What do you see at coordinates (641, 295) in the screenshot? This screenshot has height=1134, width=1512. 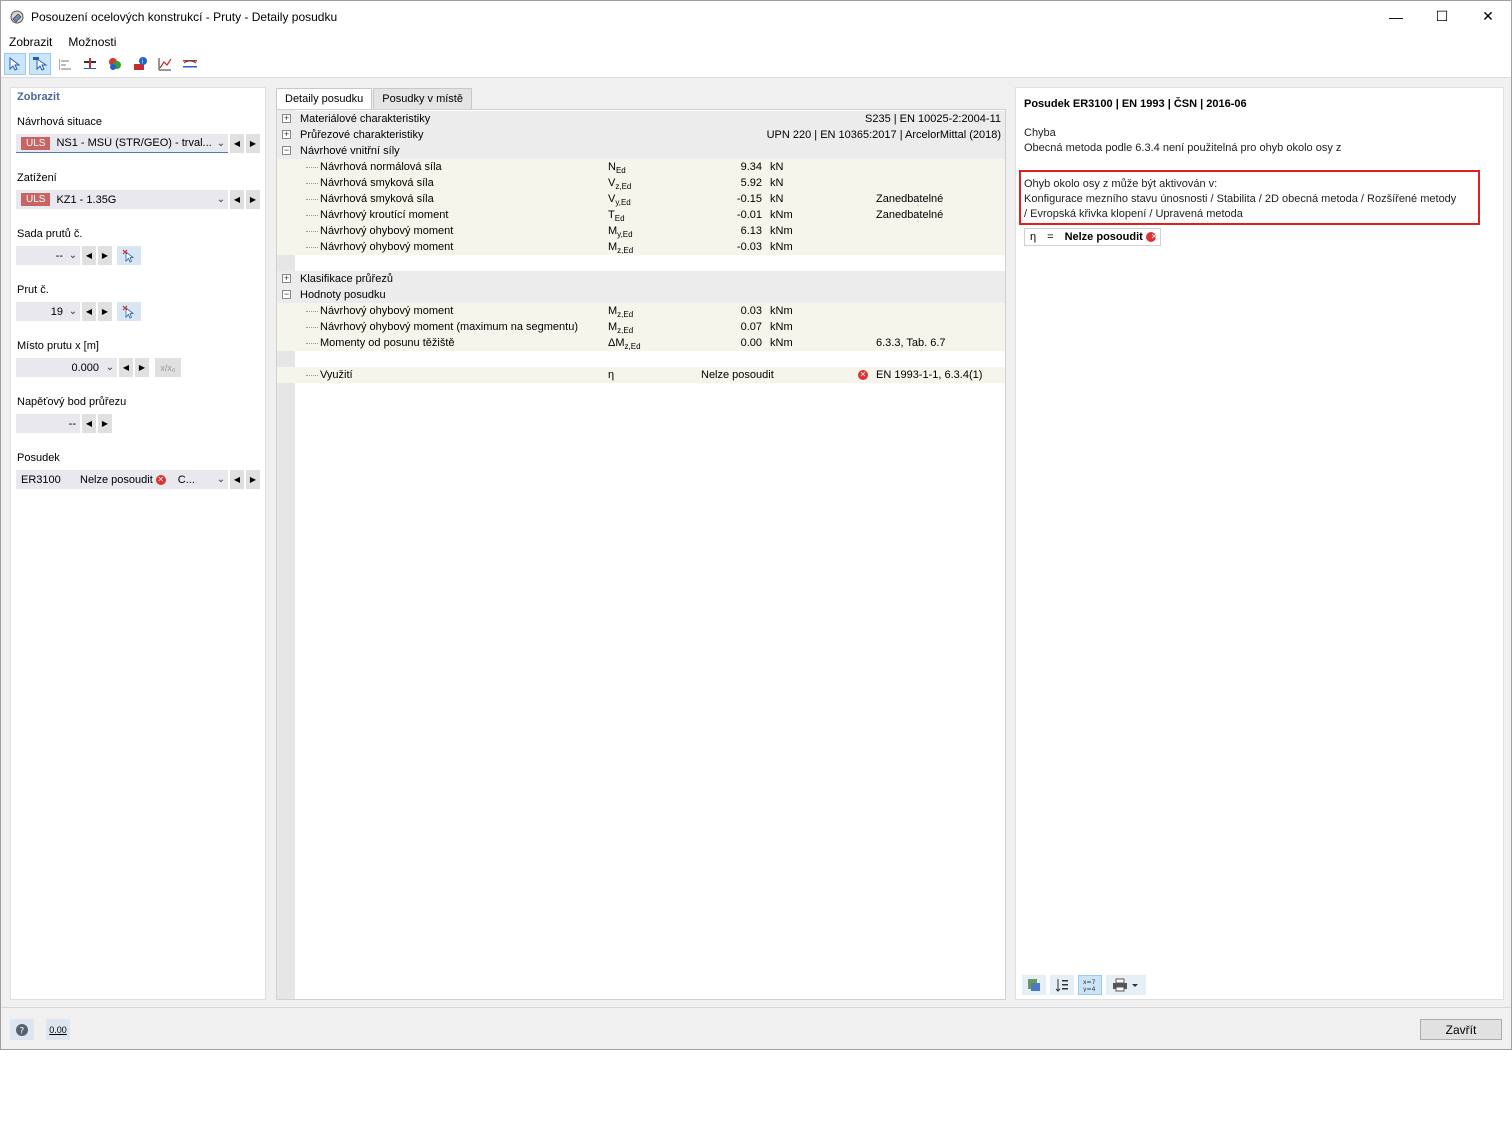 I see `section-check-values: − Hodnoty posudku` at bounding box center [641, 295].